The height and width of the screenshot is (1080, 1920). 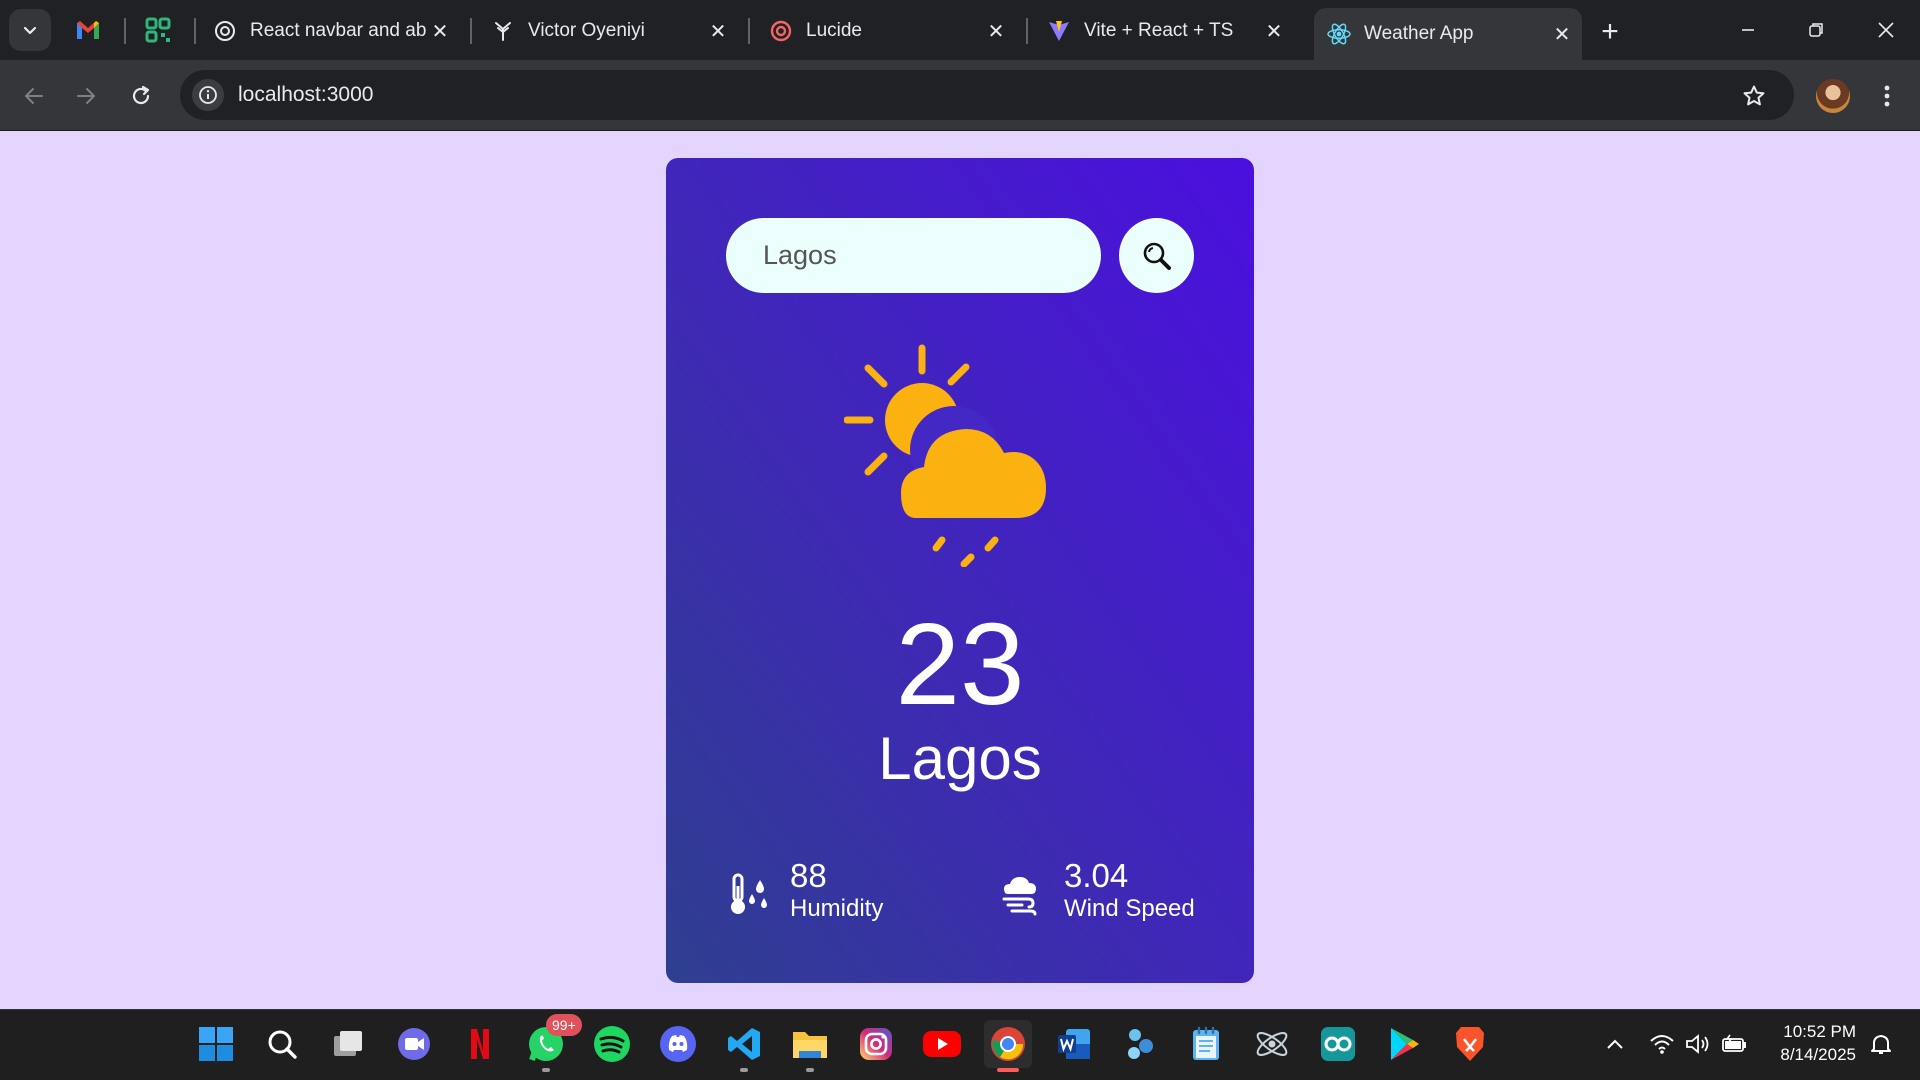 I want to click on tab-search-button, so click(x=30, y=30).